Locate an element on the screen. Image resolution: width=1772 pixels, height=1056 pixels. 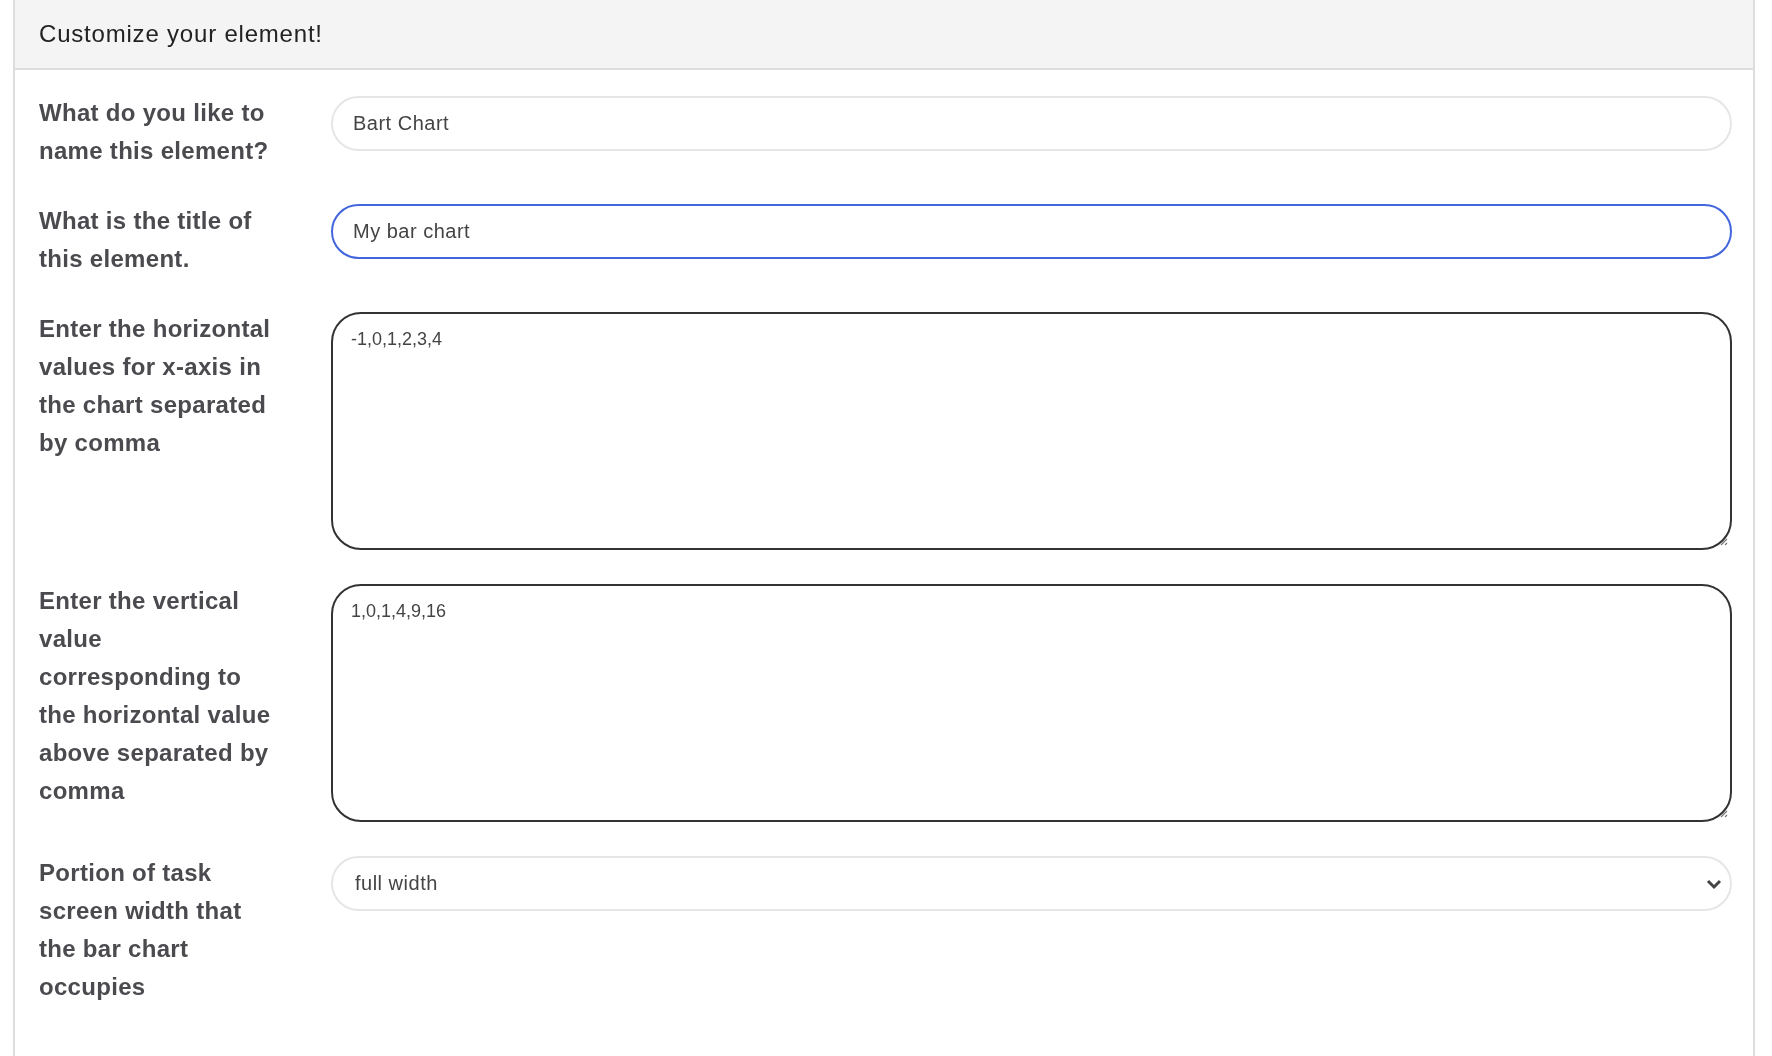
text-field: My bar chart is located at coordinates (1031, 231).